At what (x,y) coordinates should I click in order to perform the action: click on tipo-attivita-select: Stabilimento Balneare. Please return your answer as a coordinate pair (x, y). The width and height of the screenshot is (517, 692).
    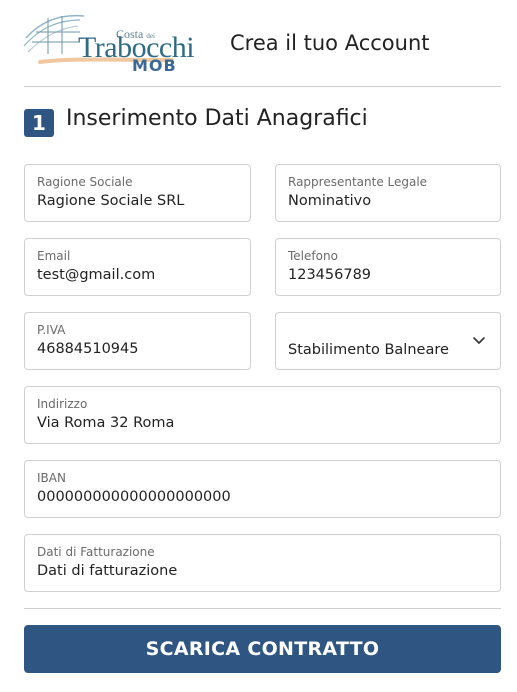
    Looking at the image, I should click on (388, 341).